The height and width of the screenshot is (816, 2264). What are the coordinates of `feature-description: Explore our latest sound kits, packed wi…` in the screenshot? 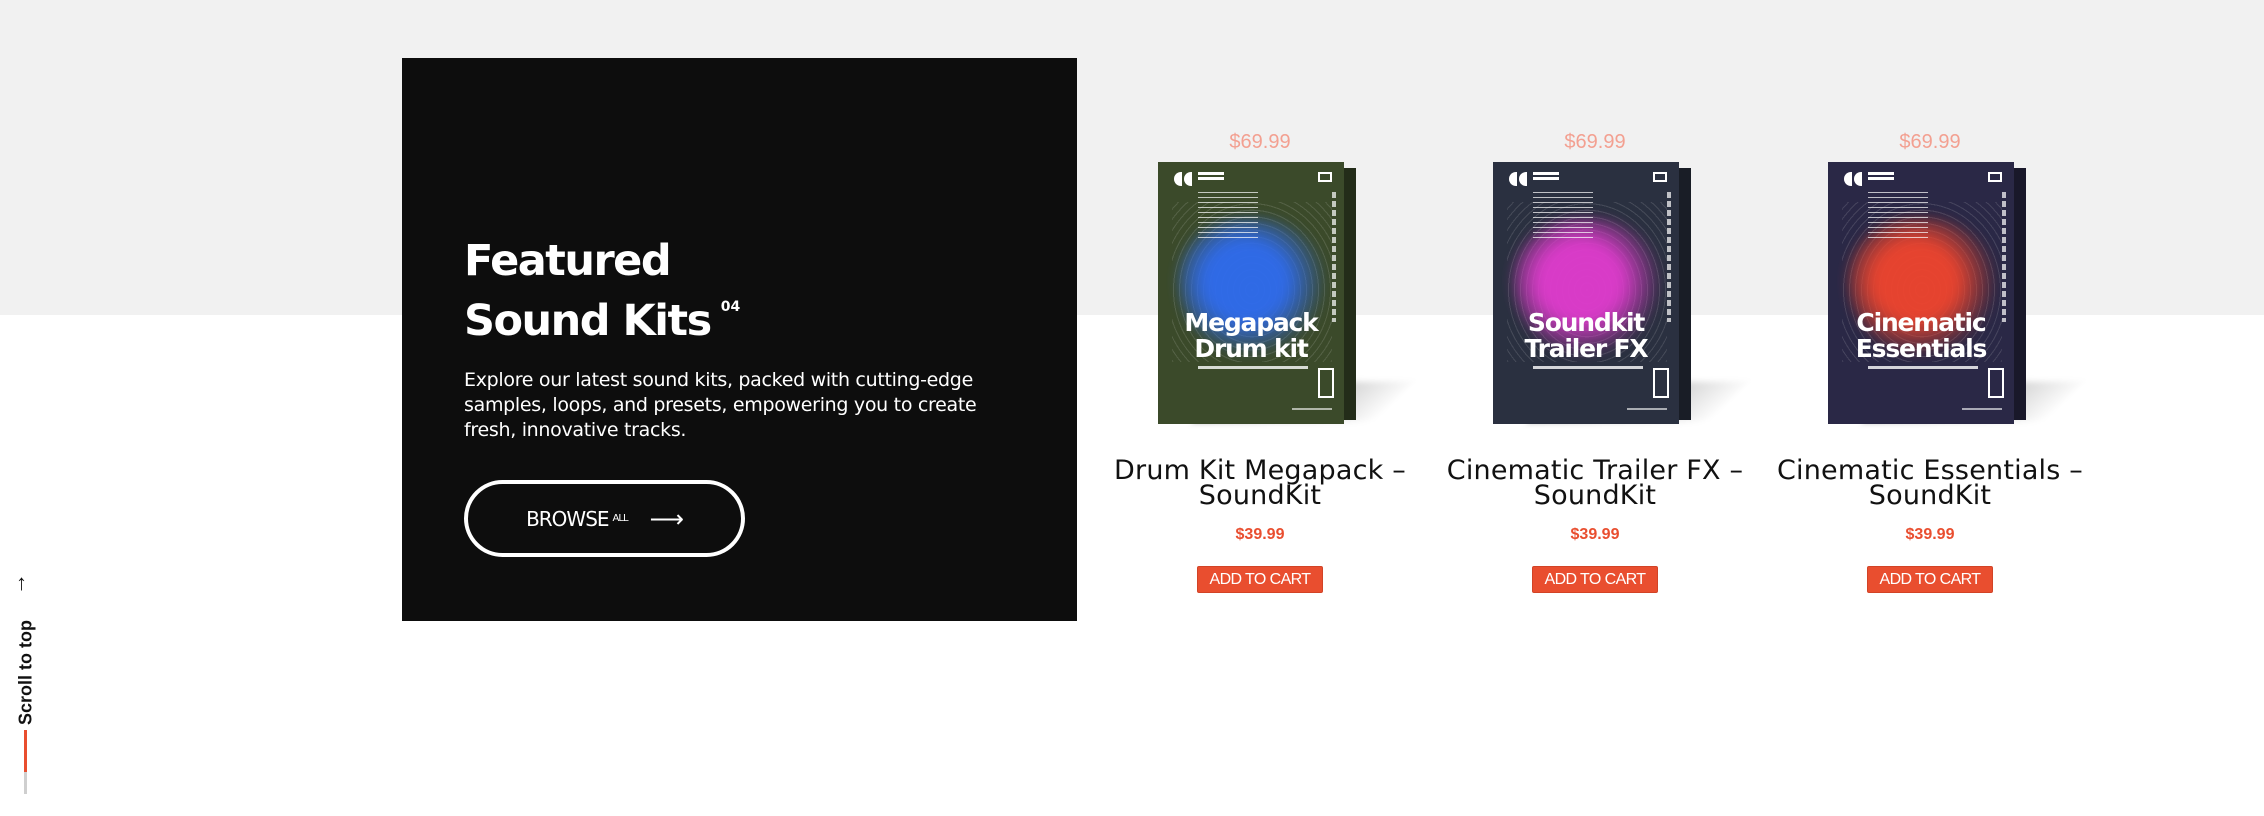 It's located at (720, 405).